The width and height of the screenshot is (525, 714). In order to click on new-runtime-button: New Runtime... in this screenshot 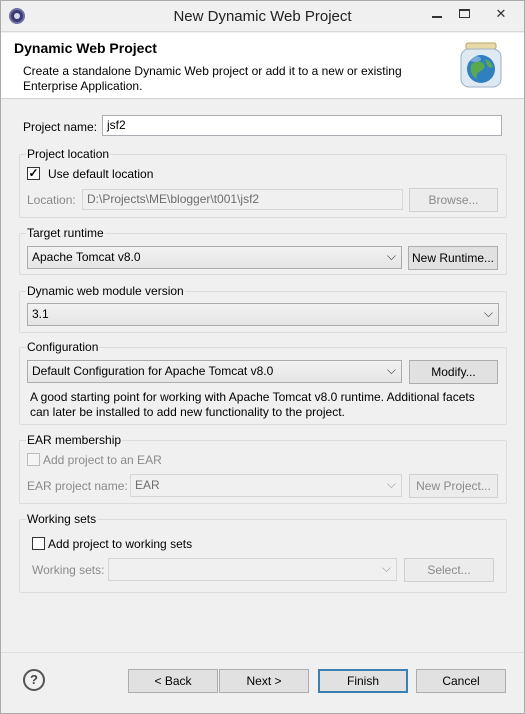, I will do `click(453, 258)`.